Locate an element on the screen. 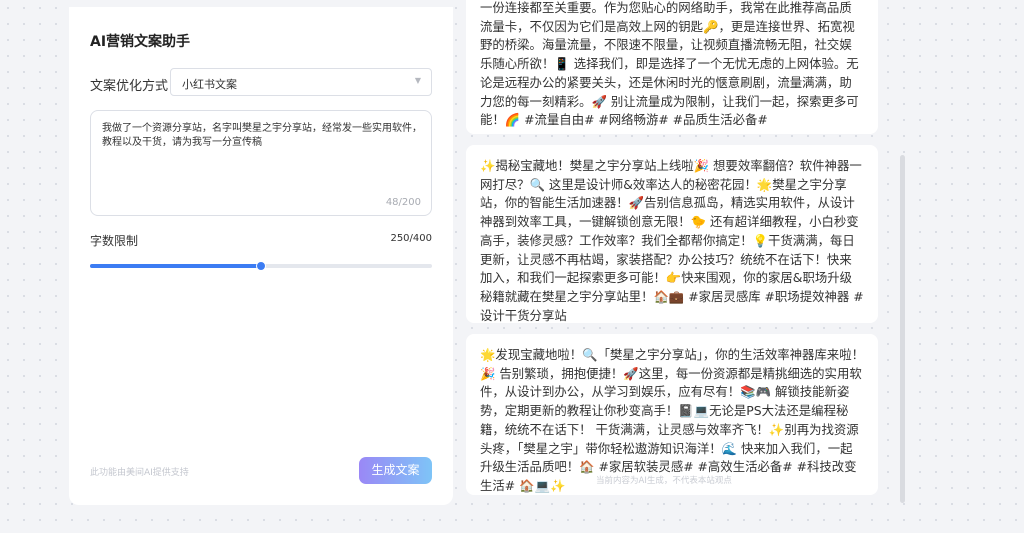 The image size is (1024, 533). chevron-down-icon: ▼ is located at coordinates (417, 80).